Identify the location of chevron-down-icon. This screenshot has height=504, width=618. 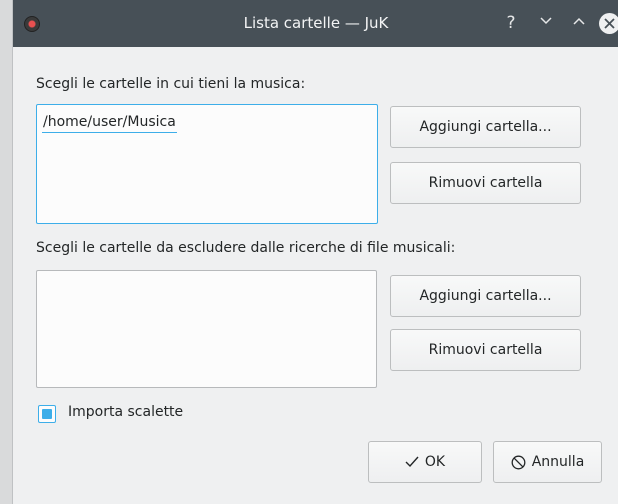
(546, 23).